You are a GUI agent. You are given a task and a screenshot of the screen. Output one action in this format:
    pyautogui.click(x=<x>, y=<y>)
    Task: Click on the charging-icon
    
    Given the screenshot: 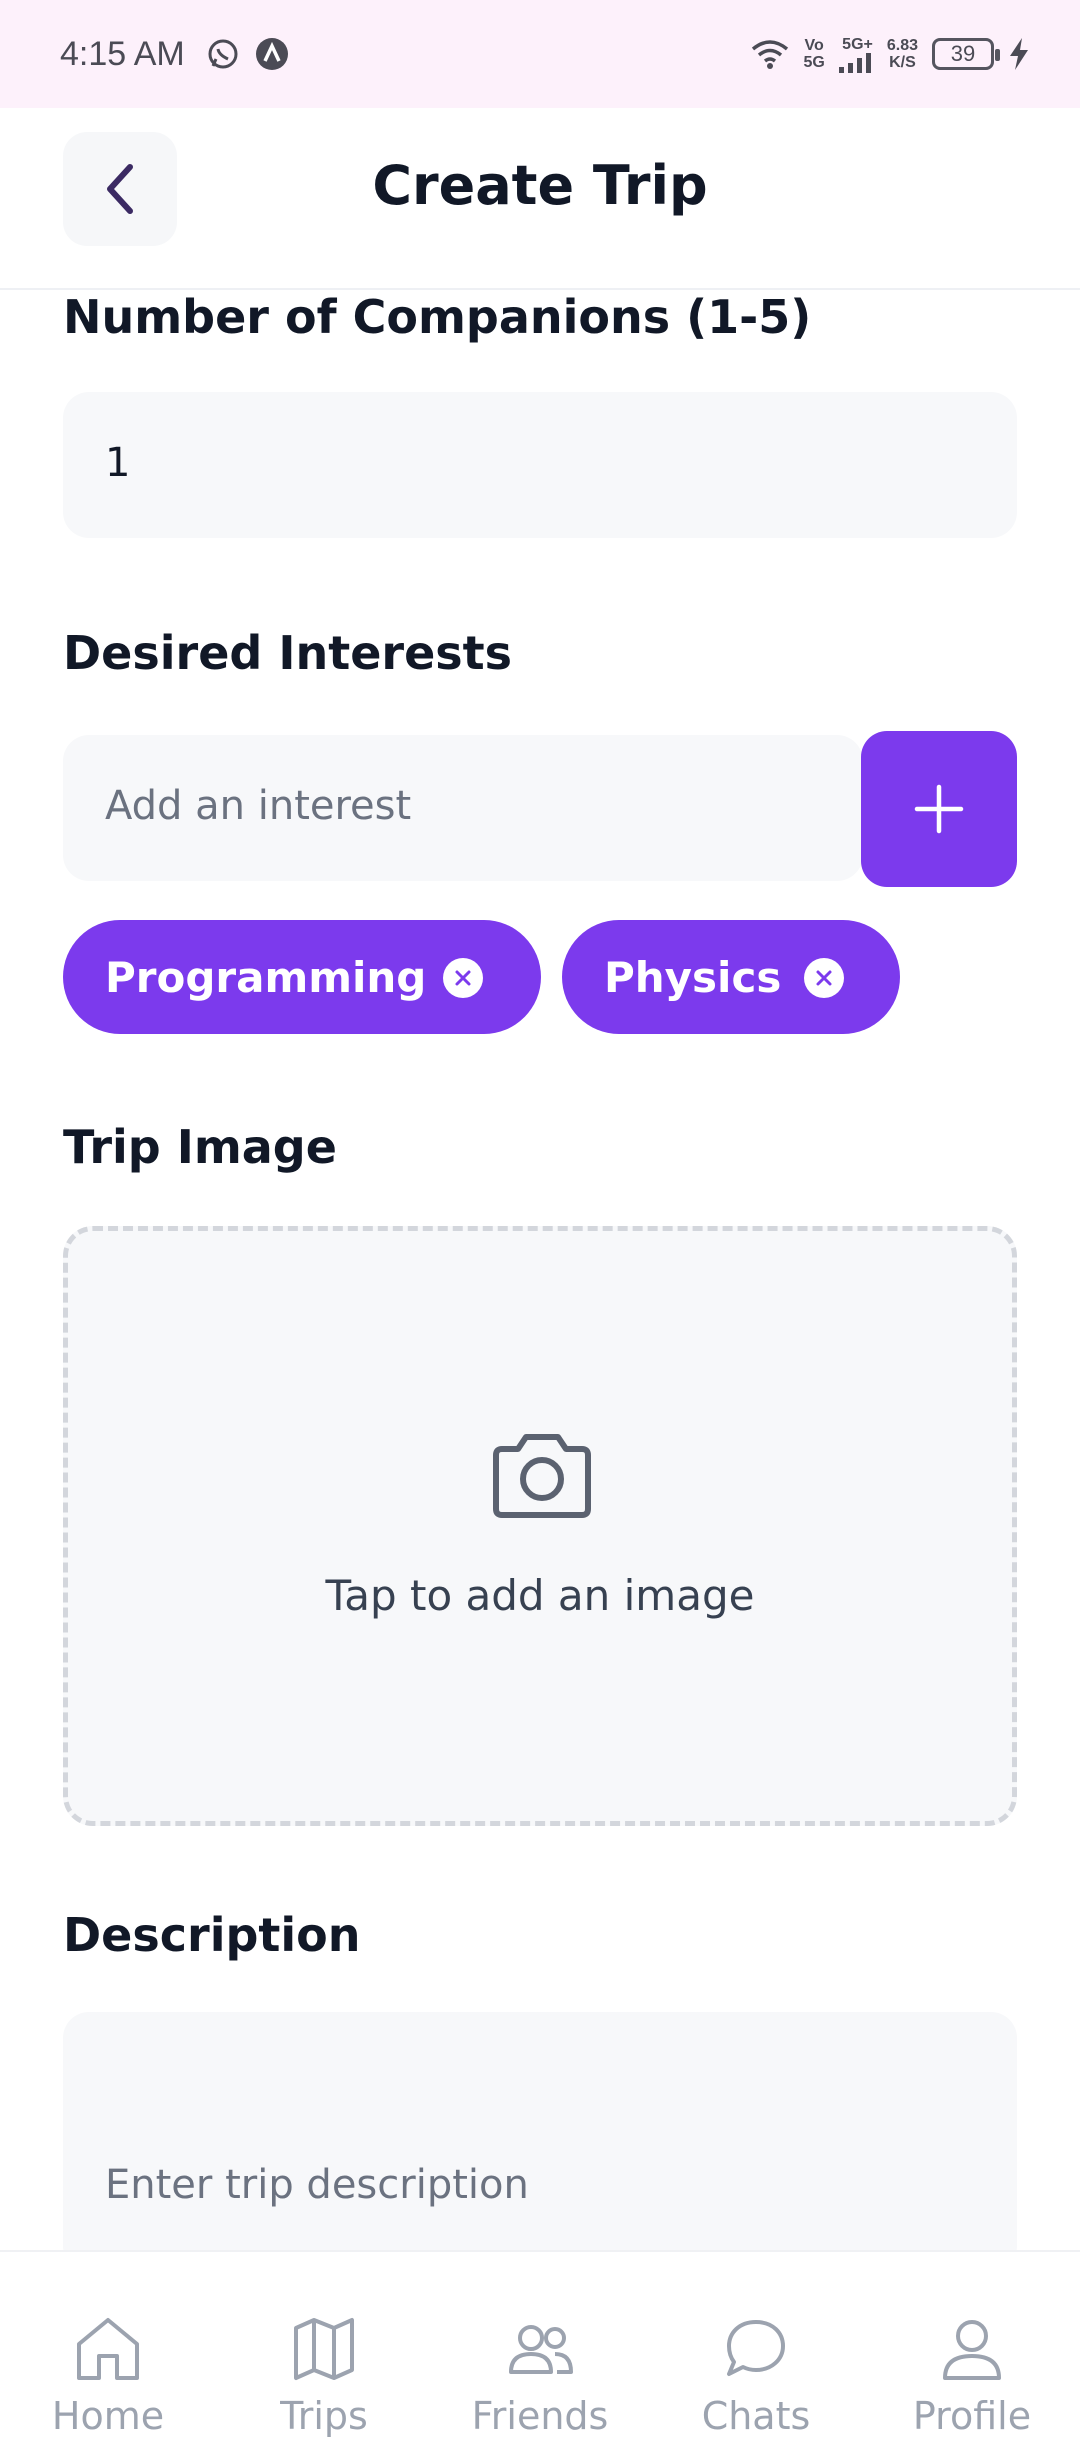 What is the action you would take?
    pyautogui.click(x=1019, y=54)
    